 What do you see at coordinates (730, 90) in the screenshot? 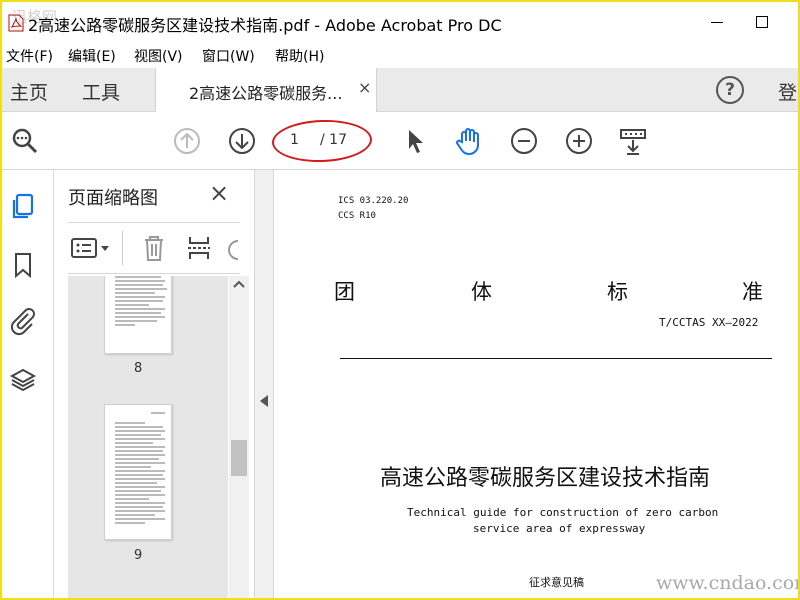
I see `help-icon: ?` at bounding box center [730, 90].